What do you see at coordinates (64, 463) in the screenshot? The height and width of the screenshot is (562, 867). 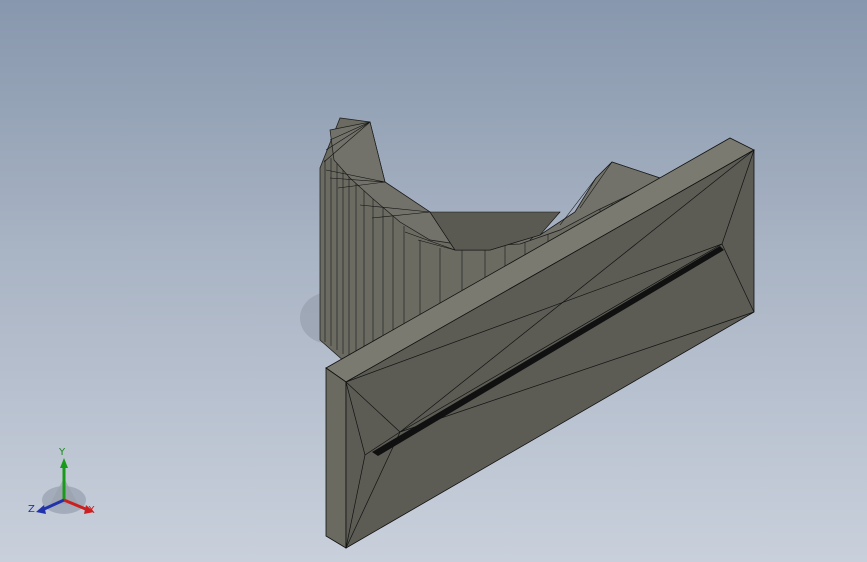 I see `y-axis-arrow-icon` at bounding box center [64, 463].